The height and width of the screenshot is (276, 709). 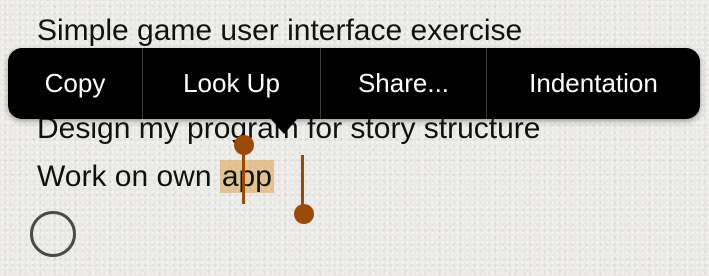 I want to click on list-item-text: Work on own, so click(x=128, y=176).